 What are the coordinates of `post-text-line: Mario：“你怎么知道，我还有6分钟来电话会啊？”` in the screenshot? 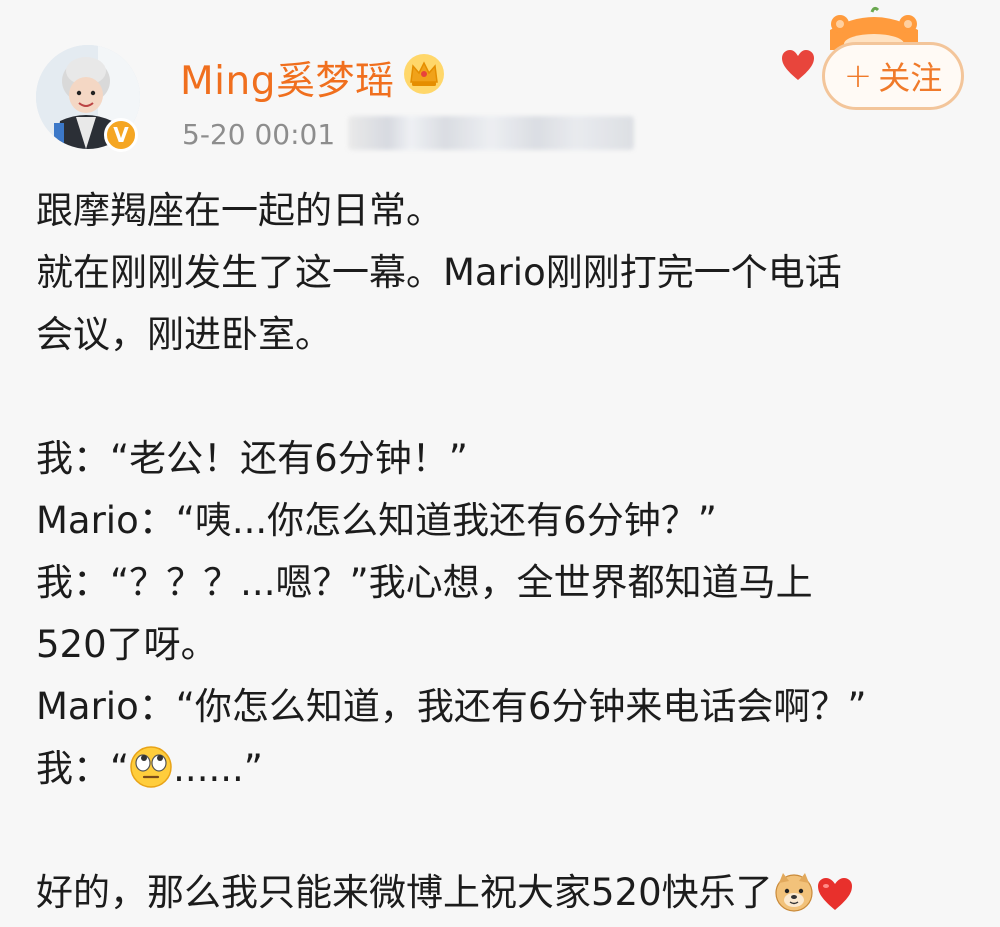 It's located at (451, 706).